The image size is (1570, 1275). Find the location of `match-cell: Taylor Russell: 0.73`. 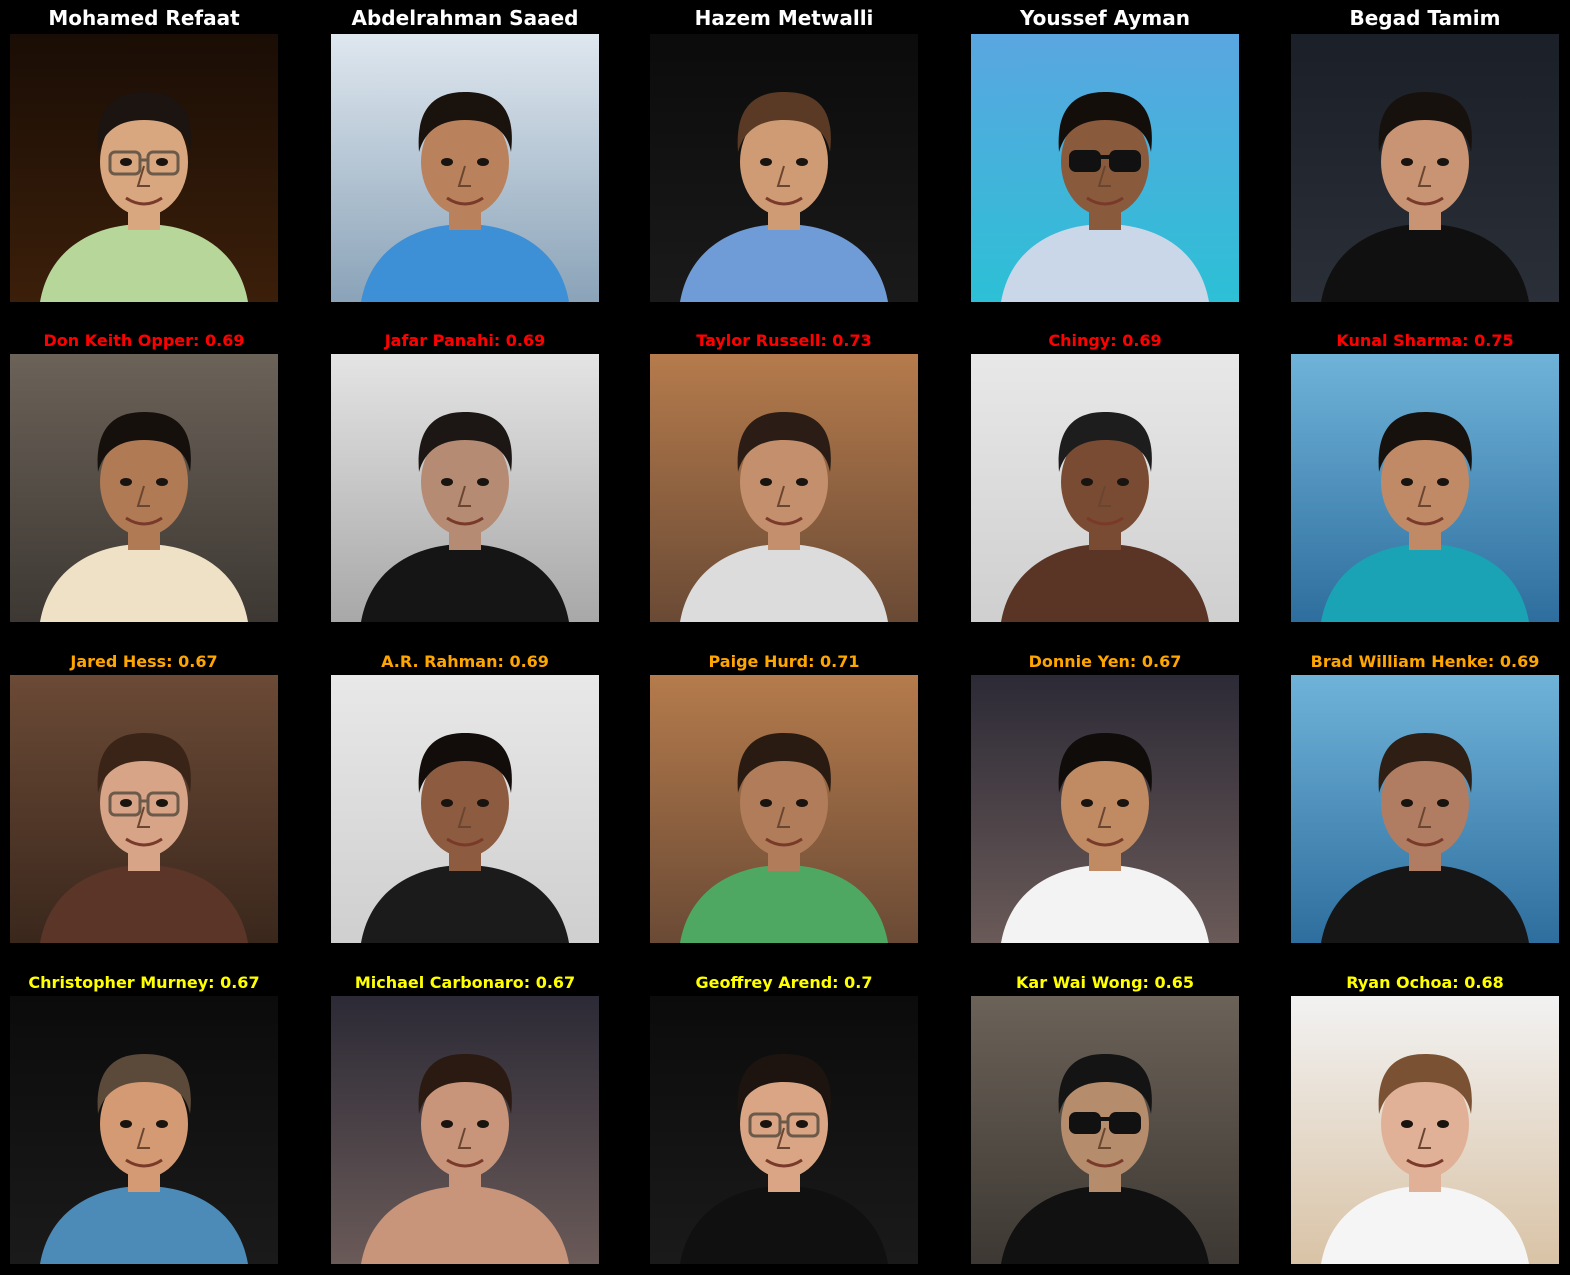

match-cell: Taylor Russell: 0.73 is located at coordinates (784, 472).